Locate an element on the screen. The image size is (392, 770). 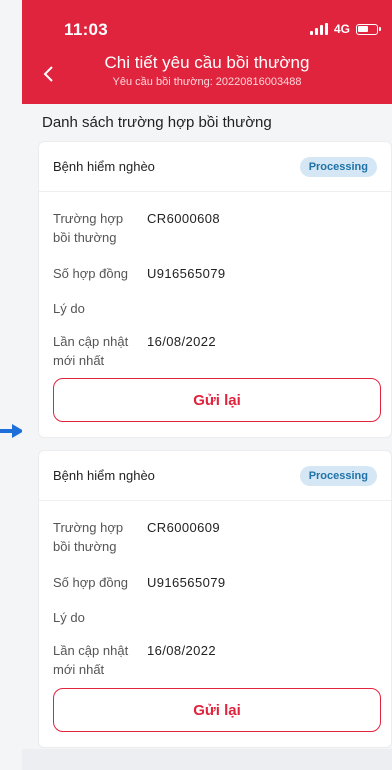
battery-icon is located at coordinates (368, 29).